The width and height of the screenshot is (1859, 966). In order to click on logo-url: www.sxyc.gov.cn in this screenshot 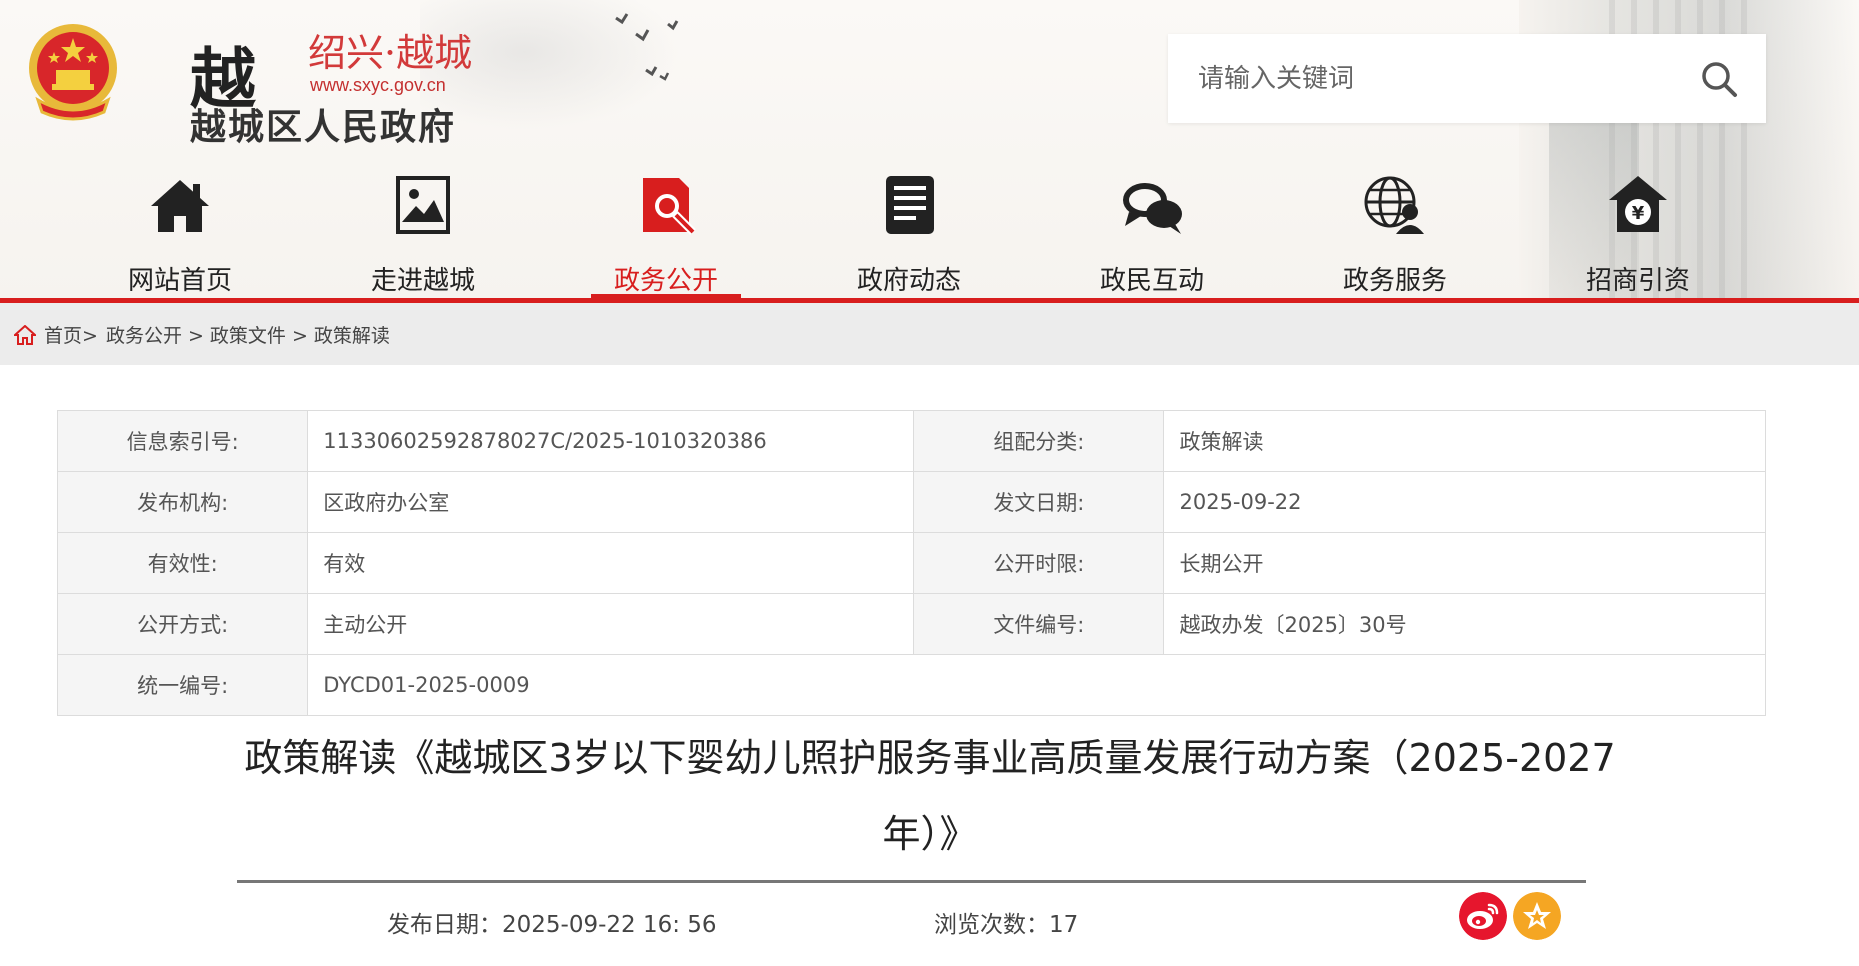, I will do `click(378, 85)`.